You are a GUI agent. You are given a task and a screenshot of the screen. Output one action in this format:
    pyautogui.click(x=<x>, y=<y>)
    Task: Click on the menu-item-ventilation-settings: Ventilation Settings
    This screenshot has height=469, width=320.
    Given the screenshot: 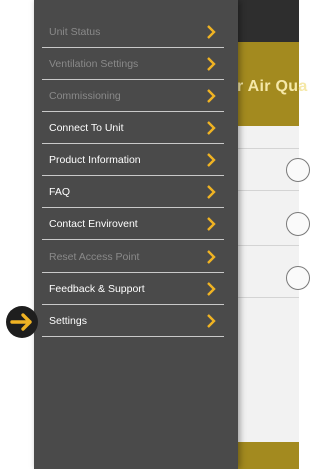 What is the action you would take?
    pyautogui.click(x=133, y=64)
    